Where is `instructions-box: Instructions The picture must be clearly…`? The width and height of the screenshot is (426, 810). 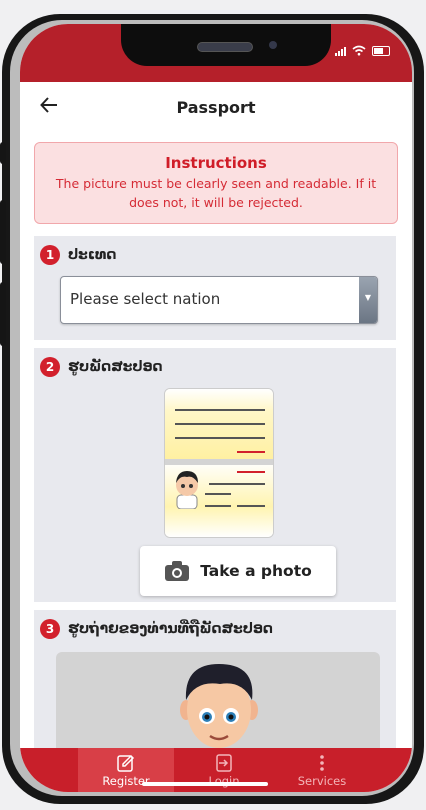 instructions-box: Instructions The picture must be clearly… is located at coordinates (216, 183).